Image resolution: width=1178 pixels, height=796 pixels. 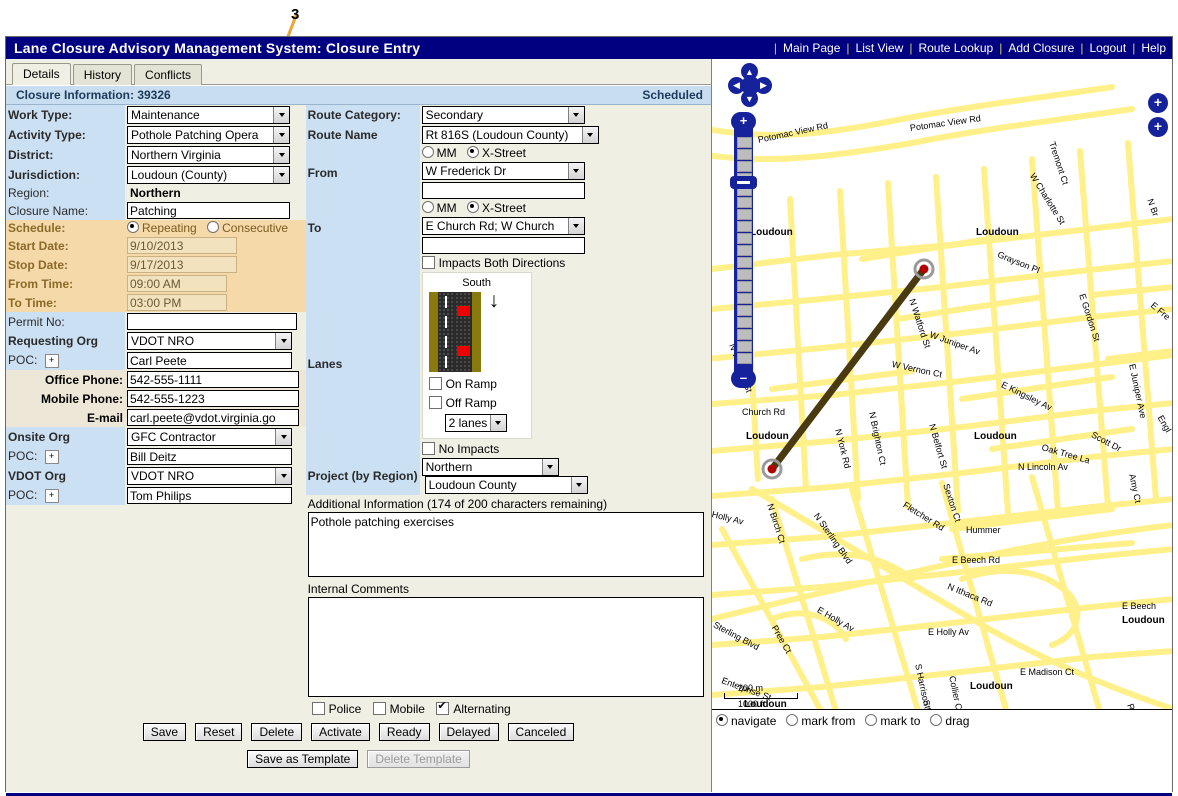 What do you see at coordinates (503, 245) in the screenshot?
I see `to-extra-input` at bounding box center [503, 245].